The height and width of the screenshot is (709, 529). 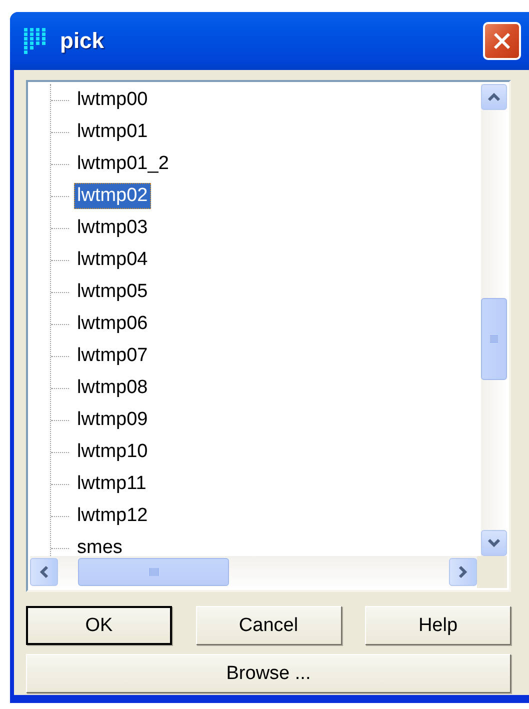 I want to click on scroll-down-button, so click(x=494, y=543).